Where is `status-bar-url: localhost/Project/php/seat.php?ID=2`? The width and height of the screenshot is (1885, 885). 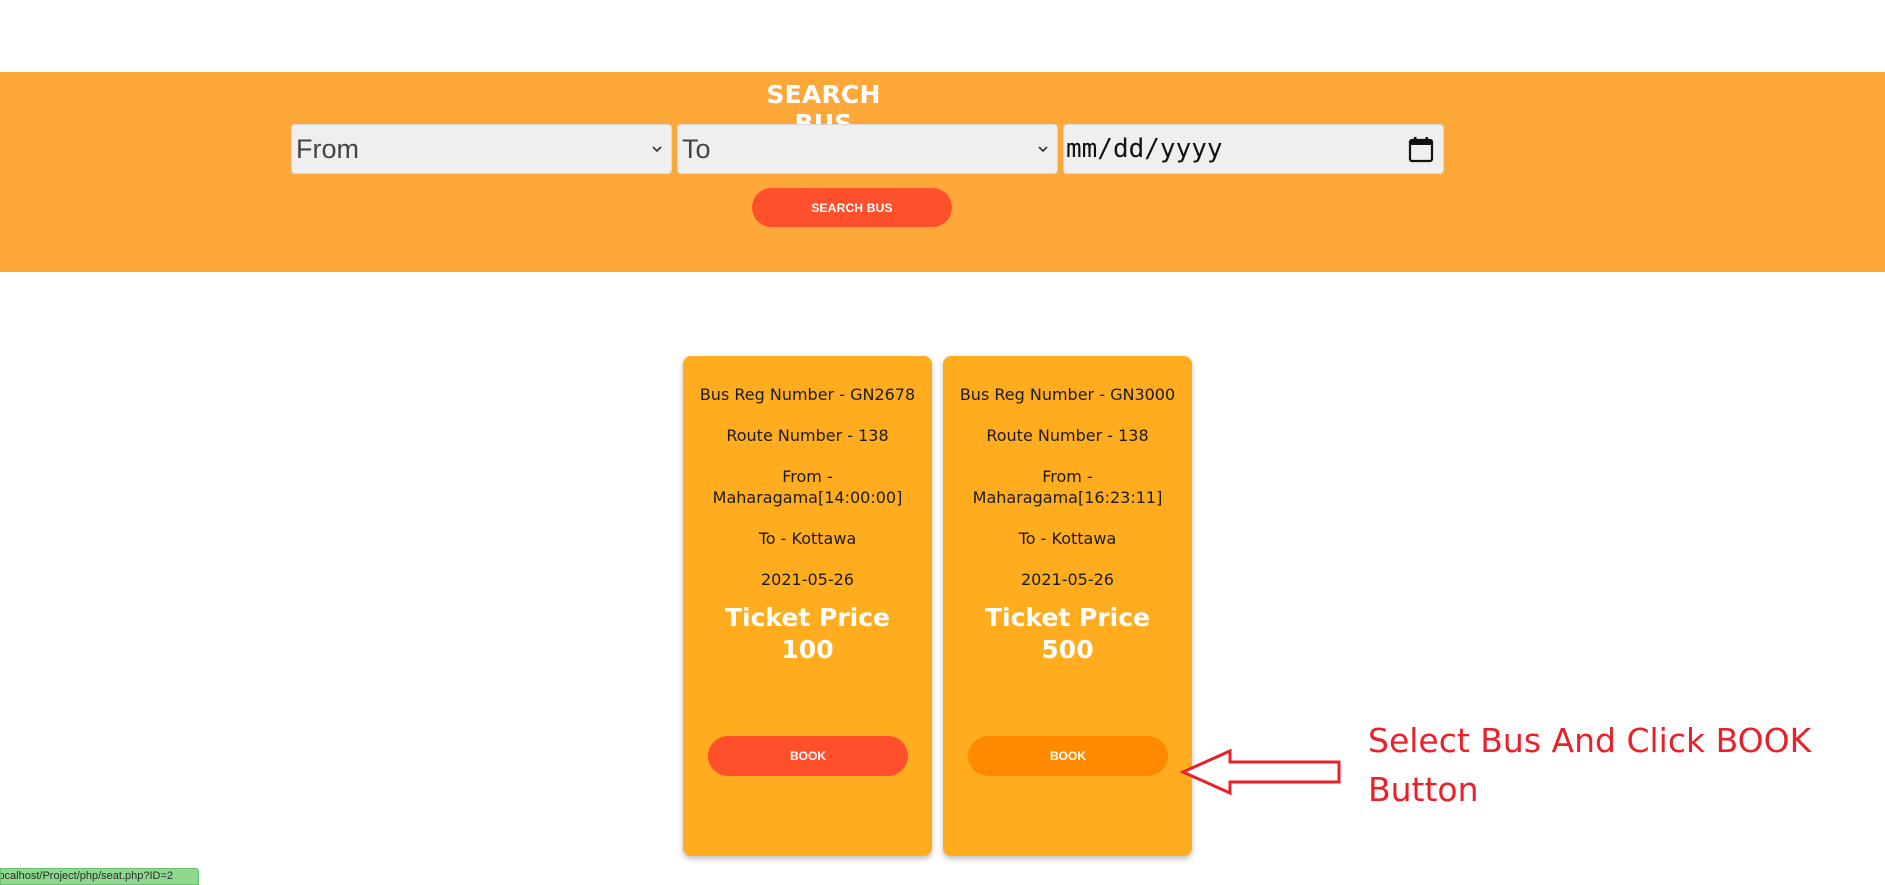
status-bar-url: localhost/Project/php/seat.php?ID=2 is located at coordinates (99, 876).